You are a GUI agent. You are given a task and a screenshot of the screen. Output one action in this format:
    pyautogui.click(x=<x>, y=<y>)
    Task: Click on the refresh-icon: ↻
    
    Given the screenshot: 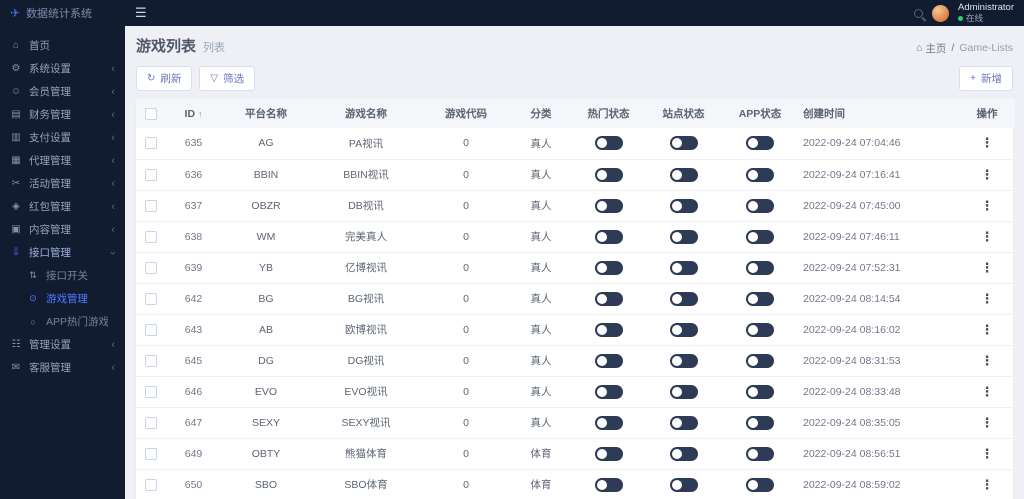 What is the action you would take?
    pyautogui.click(x=151, y=78)
    